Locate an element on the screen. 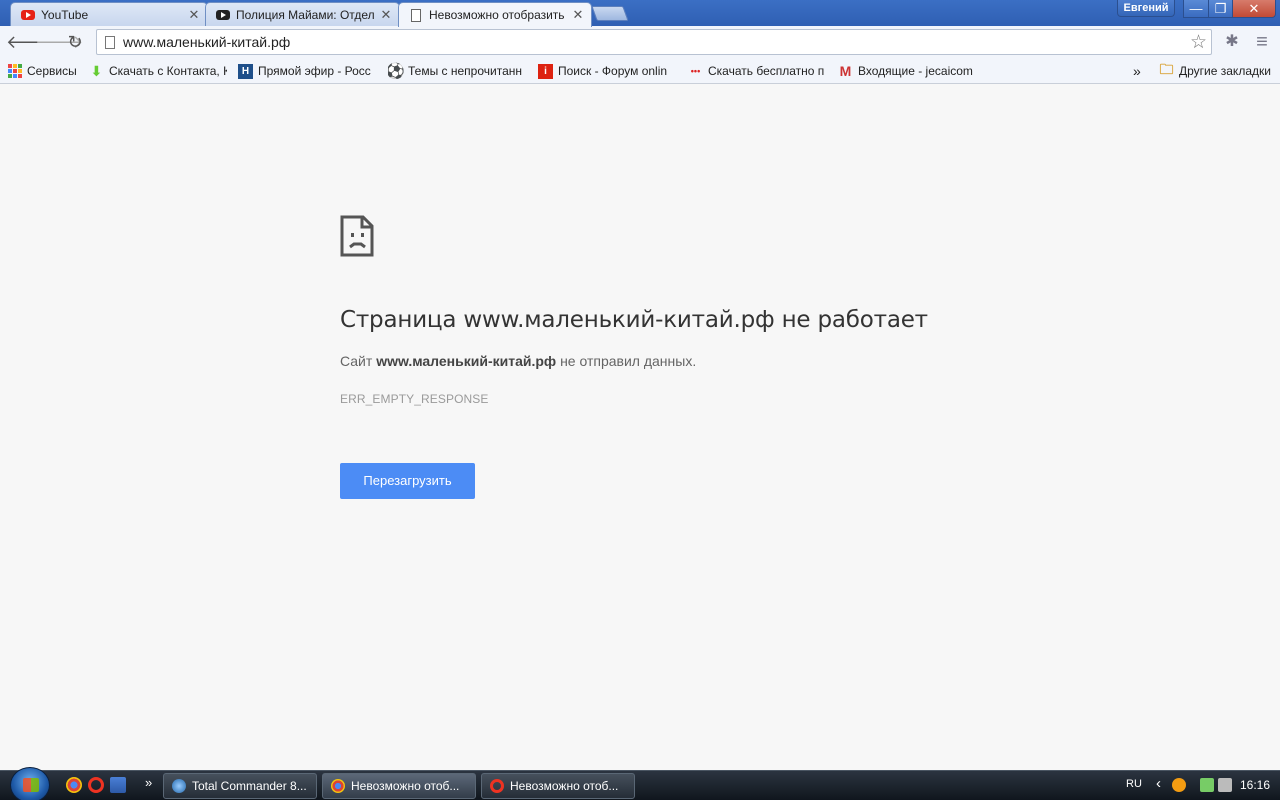  tab-title: YouTube is located at coordinates (65, 14).